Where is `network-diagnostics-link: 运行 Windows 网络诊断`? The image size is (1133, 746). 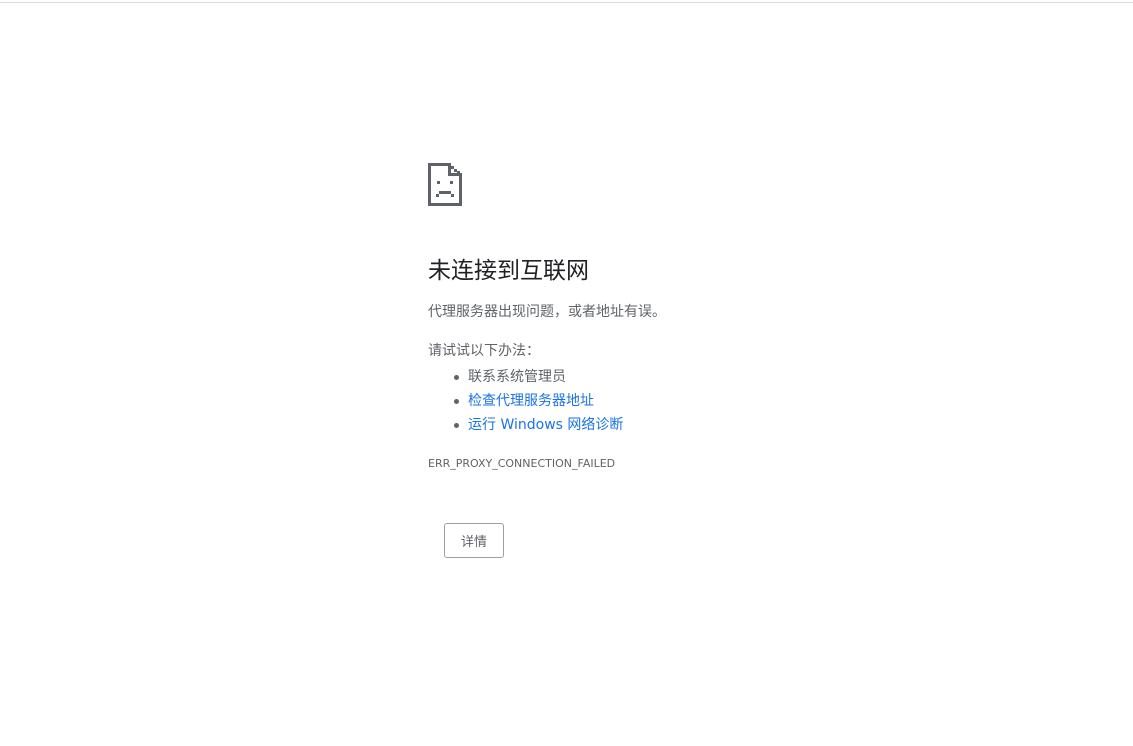 network-diagnostics-link: 运行 Windows 网络诊断 is located at coordinates (545, 425).